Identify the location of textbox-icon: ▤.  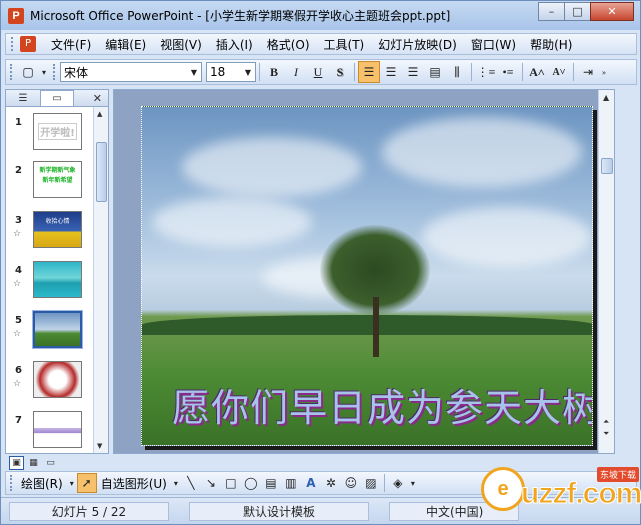
(271, 483).